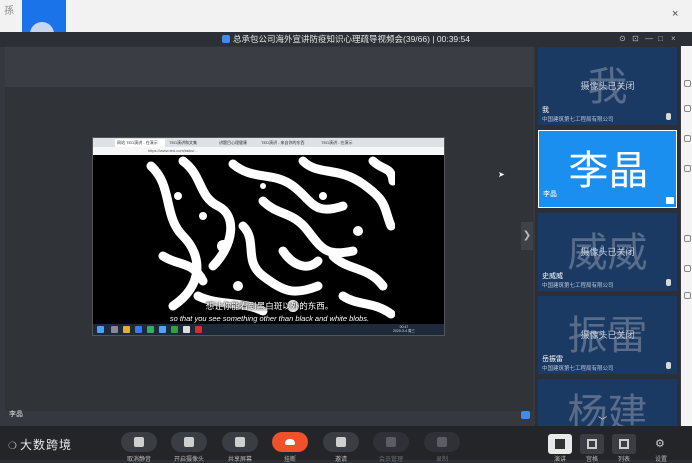 Image resolution: width=692 pixels, height=463 pixels. Describe the element at coordinates (269, 397) in the screenshot. I see `speaker-bar` at that location.